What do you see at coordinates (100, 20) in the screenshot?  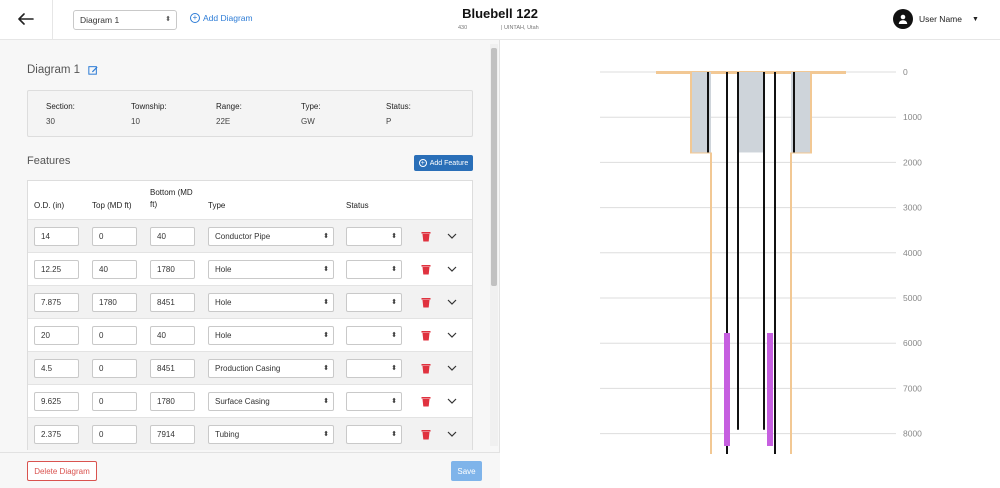 I see `diagram-select-value: Diagram 1` at bounding box center [100, 20].